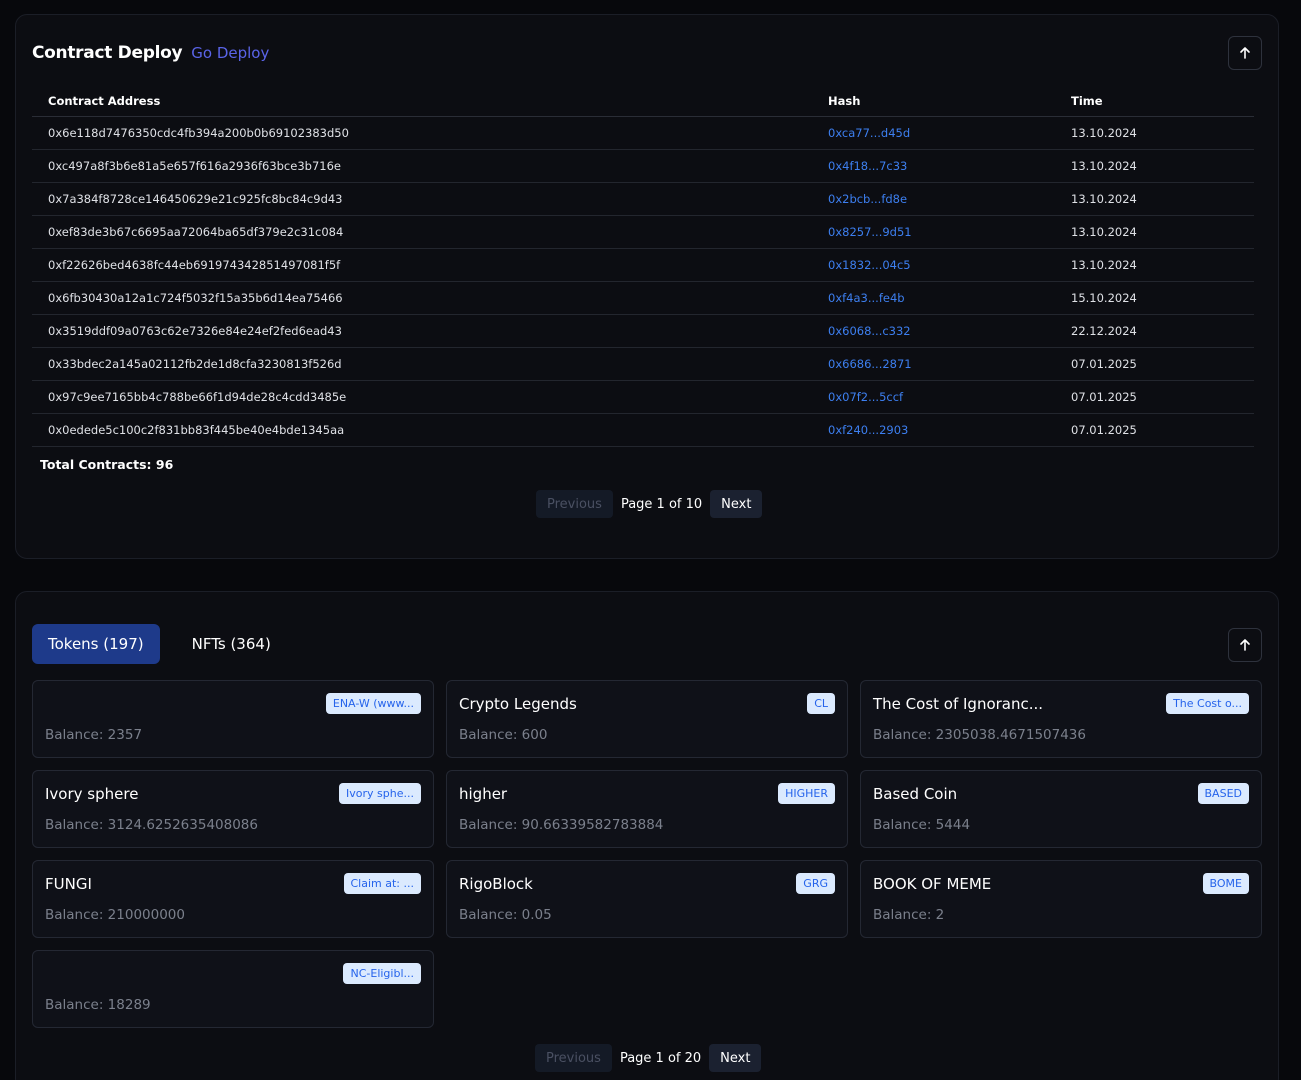 The width and height of the screenshot is (1301, 1080). Describe the element at coordinates (561, 825) in the screenshot. I see `token-balance: Balance: 90.66339582783884` at that location.